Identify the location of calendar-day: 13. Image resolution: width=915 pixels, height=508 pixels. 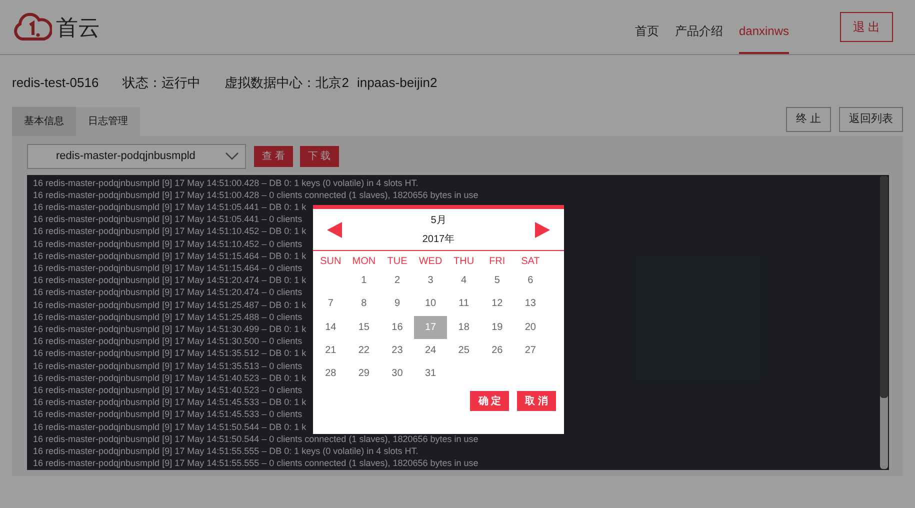
(531, 304).